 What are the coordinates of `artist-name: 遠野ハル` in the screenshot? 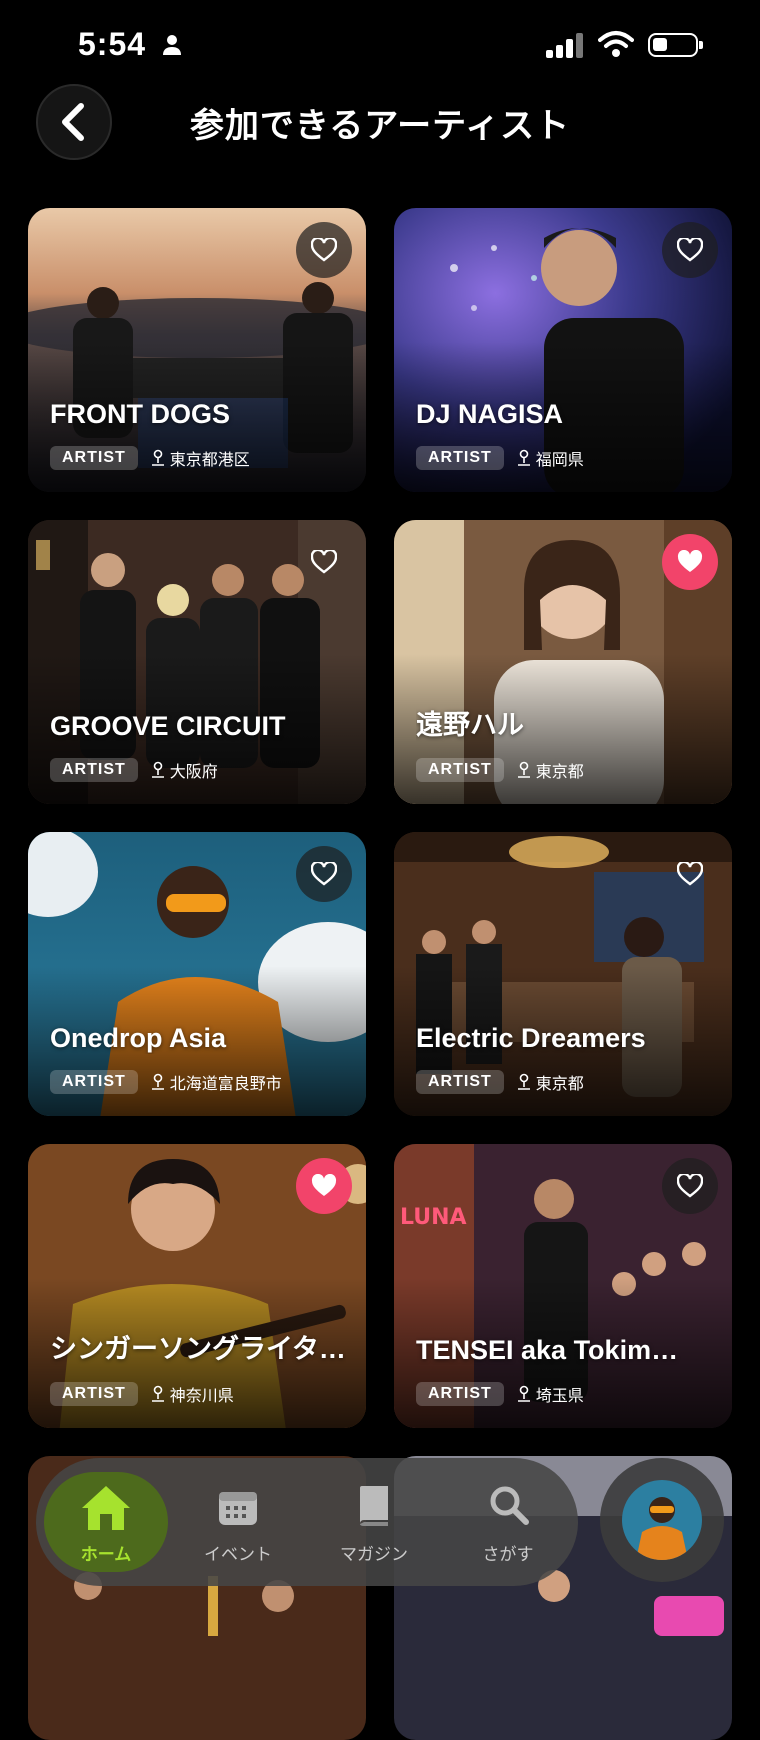 It's located at (470, 725).